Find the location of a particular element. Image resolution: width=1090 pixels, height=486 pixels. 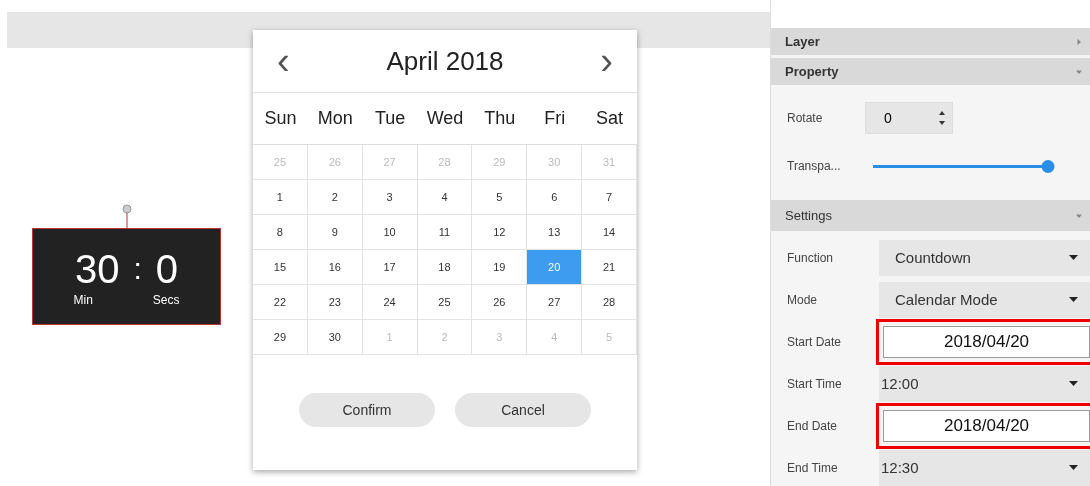

field-label: Rotate is located at coordinates (805, 118).